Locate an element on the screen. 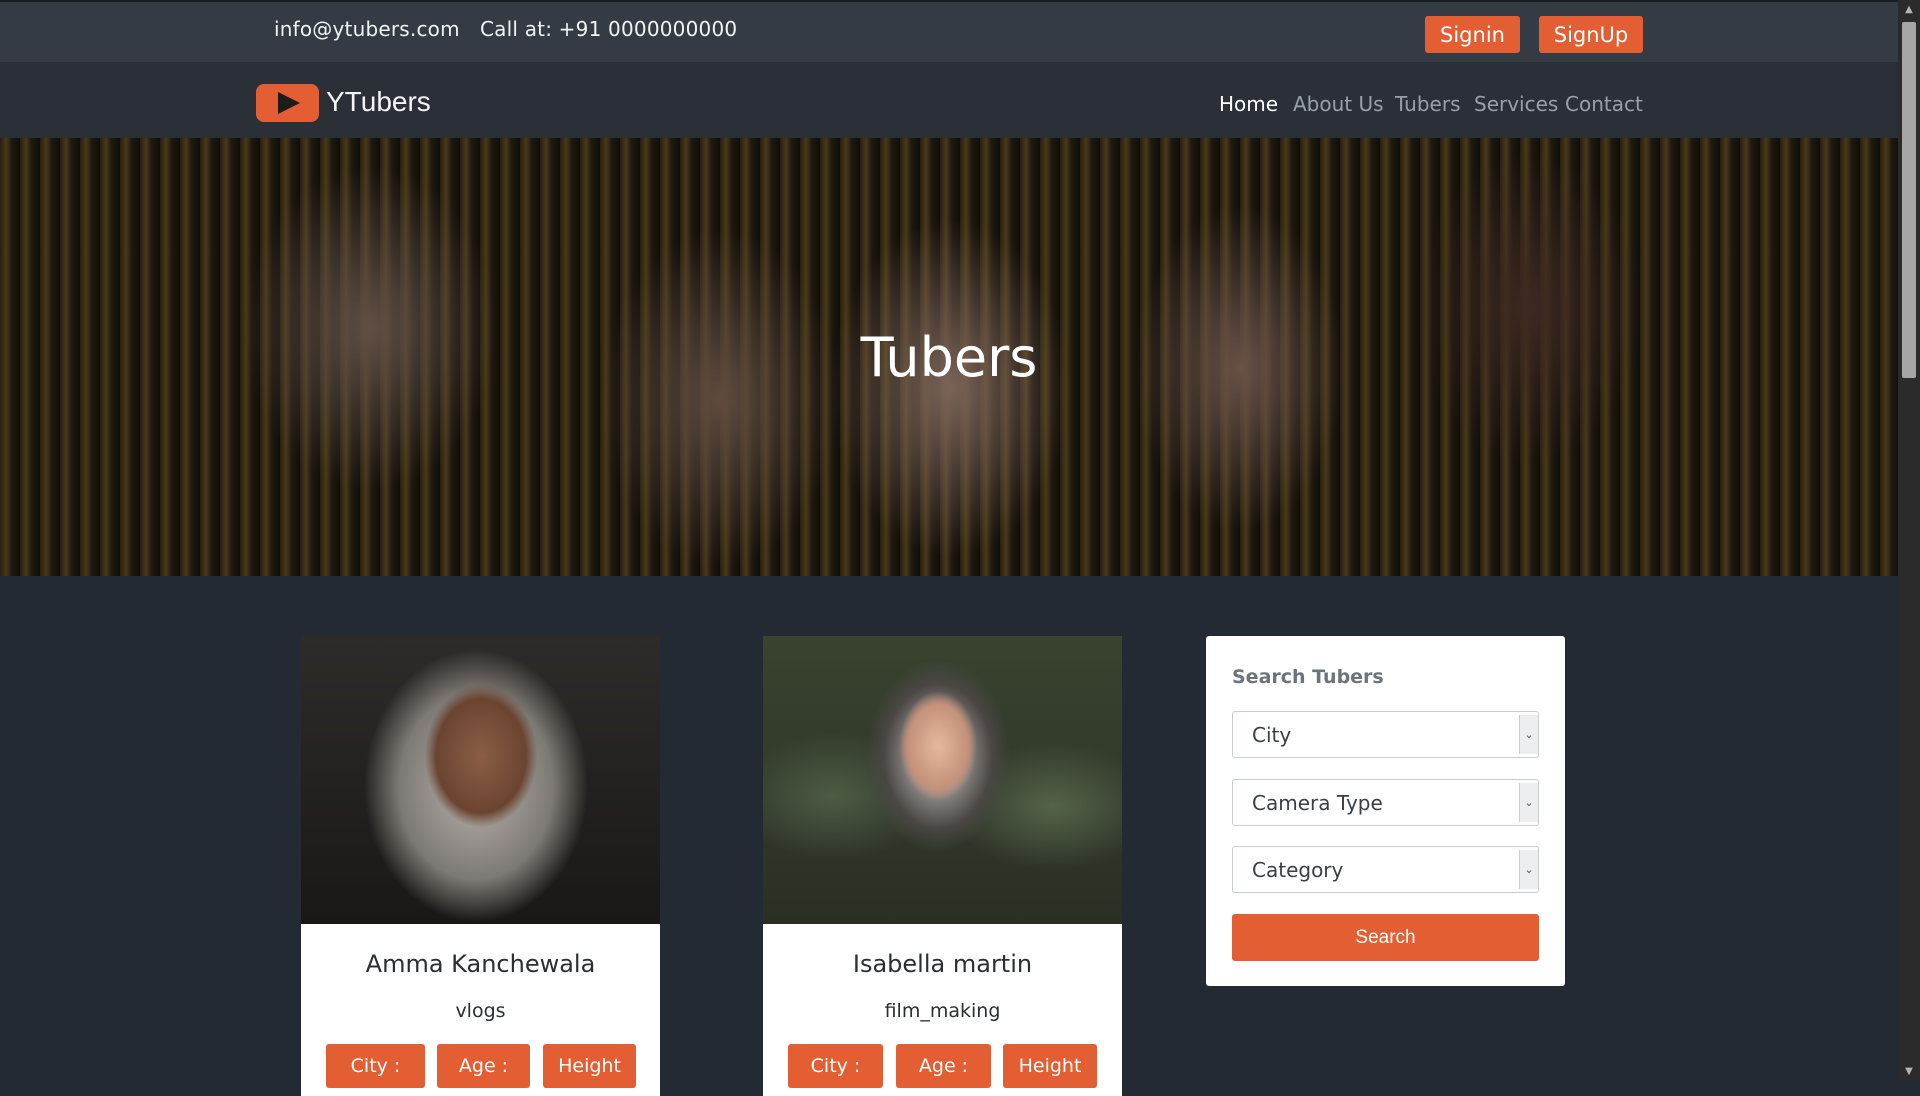  nav-tubers: Tubers is located at coordinates (1428, 104).